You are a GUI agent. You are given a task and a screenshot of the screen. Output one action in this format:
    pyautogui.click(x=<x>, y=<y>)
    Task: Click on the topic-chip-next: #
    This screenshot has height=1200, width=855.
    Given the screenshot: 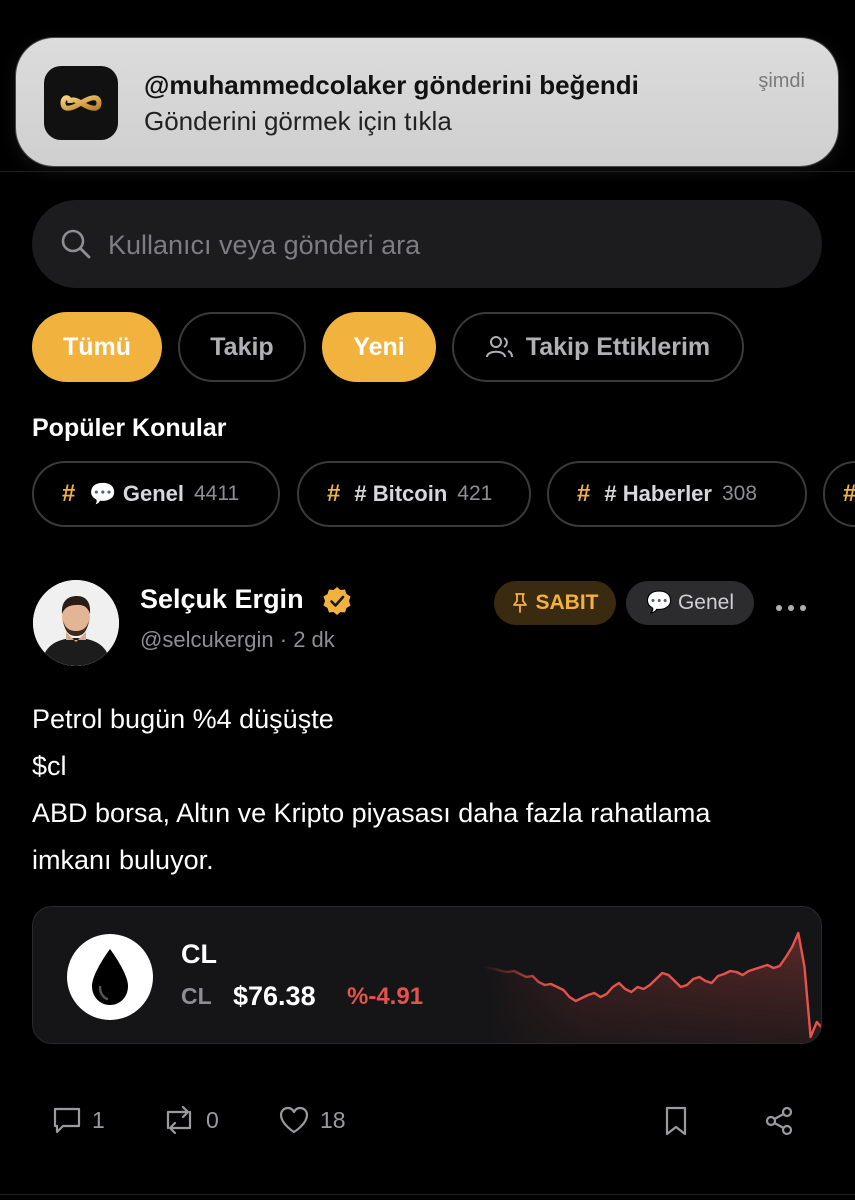 What is the action you would take?
    pyautogui.click(x=839, y=494)
    